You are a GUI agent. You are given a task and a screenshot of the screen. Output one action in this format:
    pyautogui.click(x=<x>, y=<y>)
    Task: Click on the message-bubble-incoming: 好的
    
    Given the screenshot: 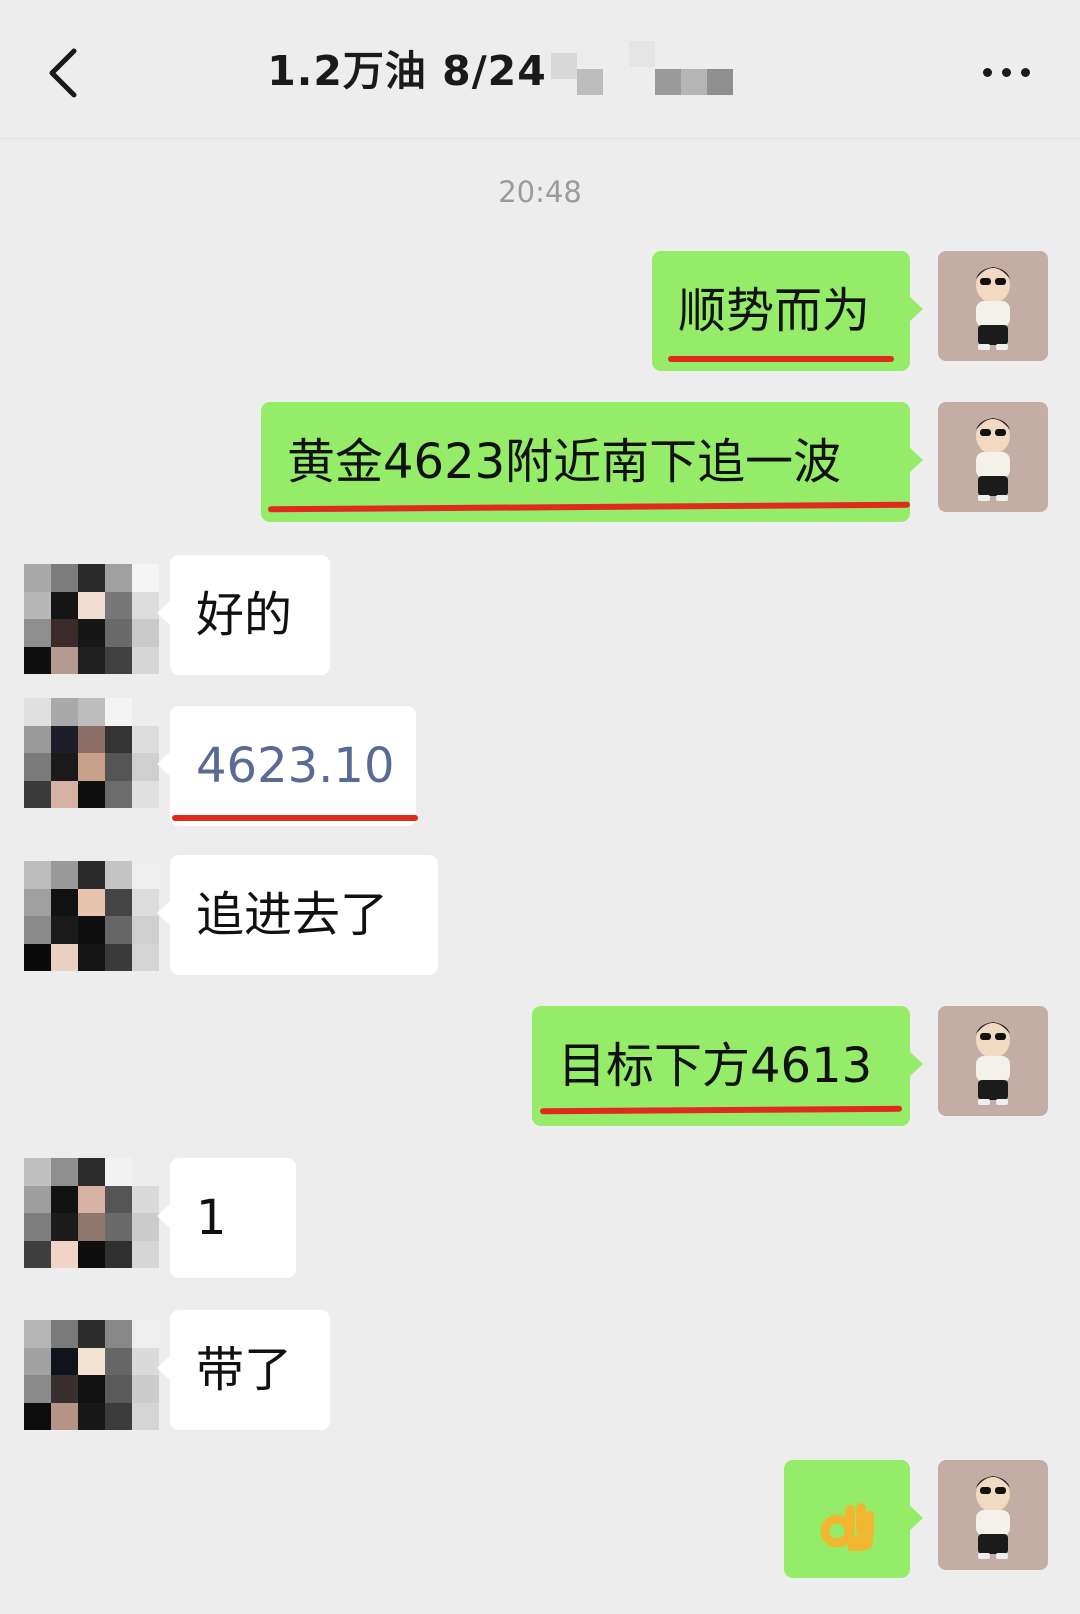 What is the action you would take?
    pyautogui.click(x=243, y=615)
    